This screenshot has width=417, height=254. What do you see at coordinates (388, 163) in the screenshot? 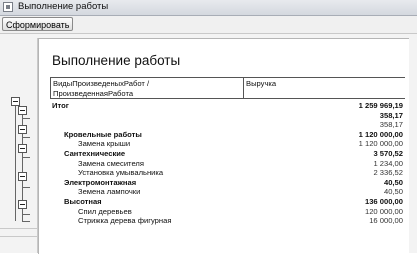
I see `row-value: 1 234,00` at bounding box center [388, 163].